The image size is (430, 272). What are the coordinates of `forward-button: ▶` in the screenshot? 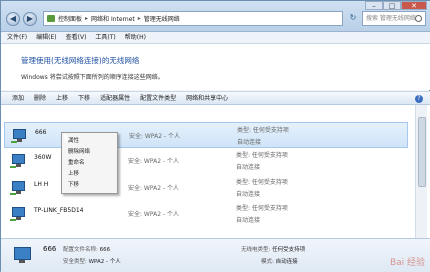 It's located at (30, 19).